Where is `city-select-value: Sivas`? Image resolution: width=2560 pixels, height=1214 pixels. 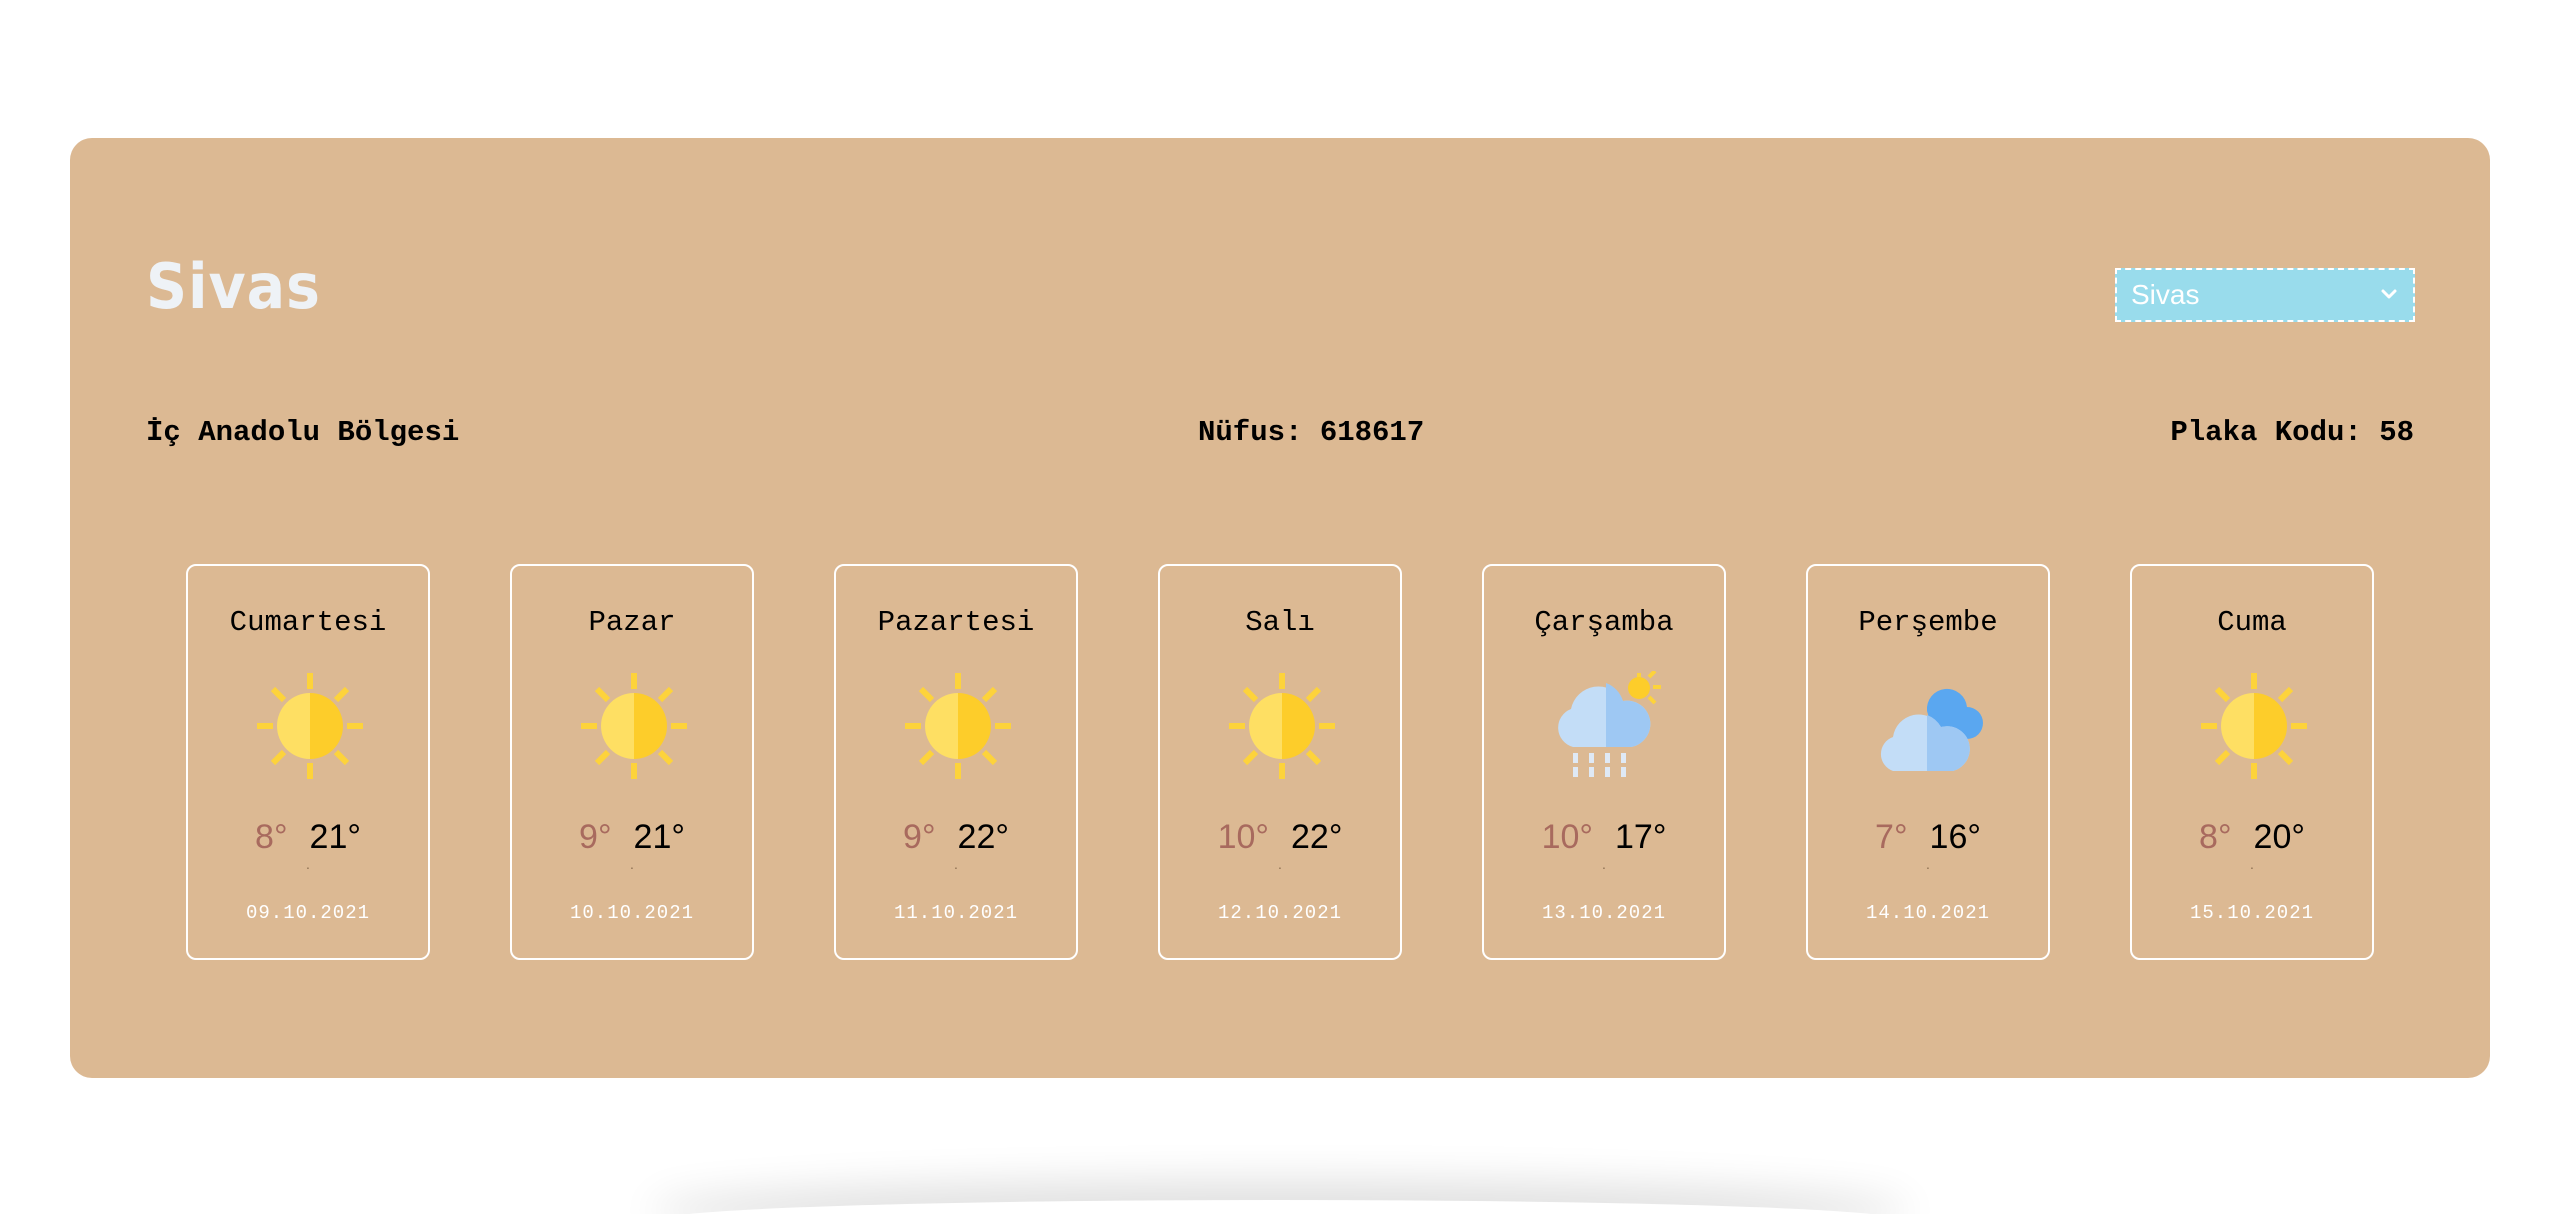
city-select-value: Sivas is located at coordinates (2165, 294).